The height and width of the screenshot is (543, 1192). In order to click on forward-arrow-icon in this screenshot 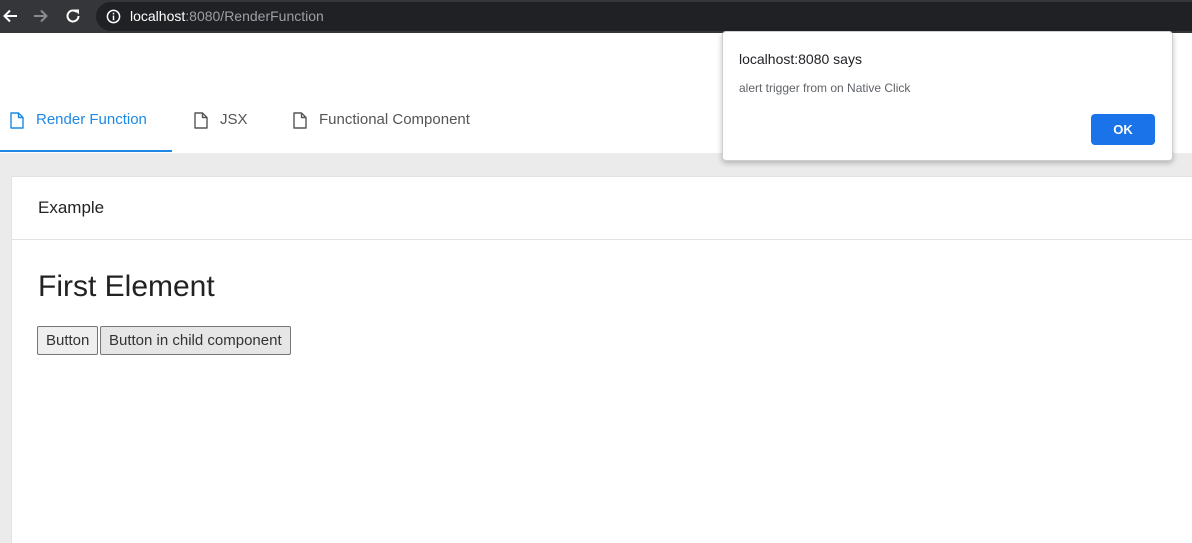, I will do `click(41, 16)`.